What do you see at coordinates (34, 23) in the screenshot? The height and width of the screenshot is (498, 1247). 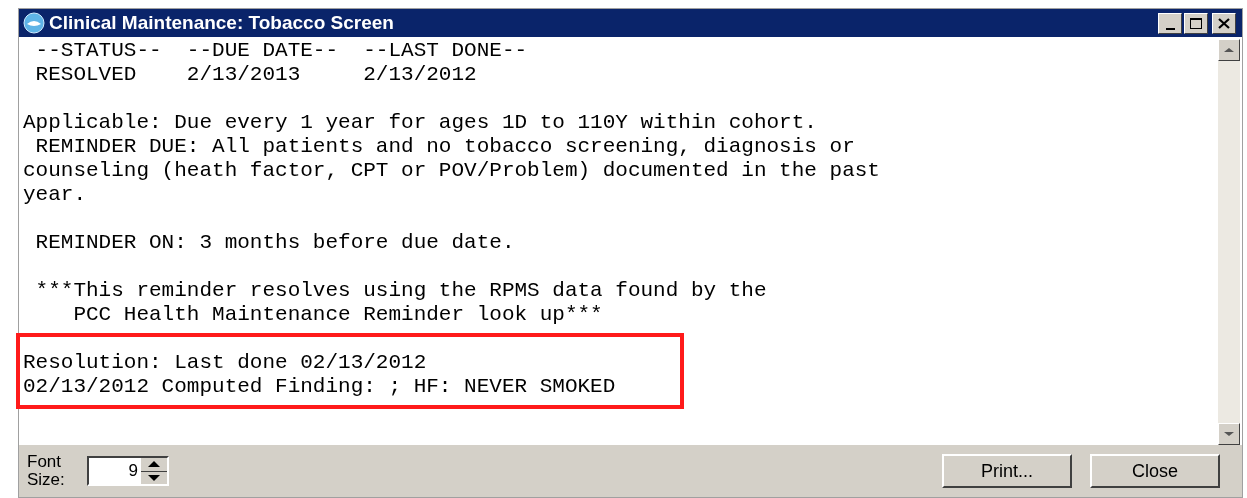 I see `app-globe-icon` at bounding box center [34, 23].